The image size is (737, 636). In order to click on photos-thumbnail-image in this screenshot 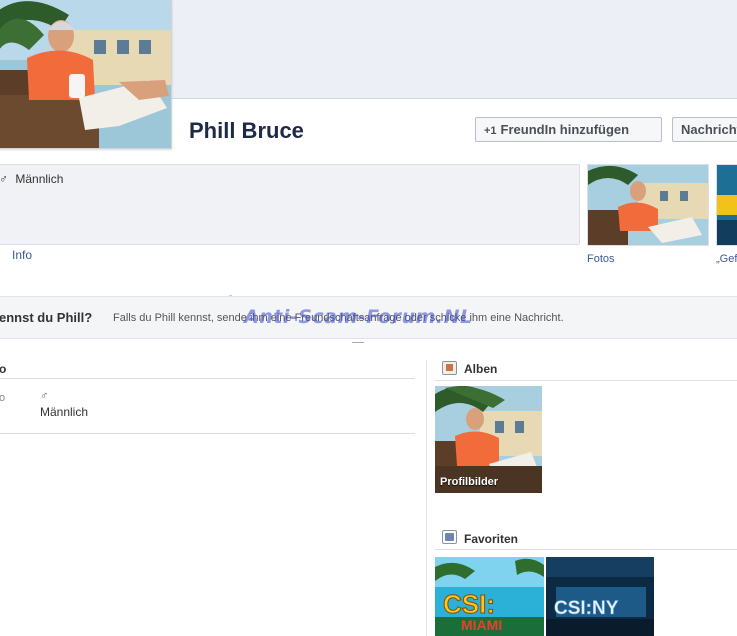, I will do `click(648, 205)`.